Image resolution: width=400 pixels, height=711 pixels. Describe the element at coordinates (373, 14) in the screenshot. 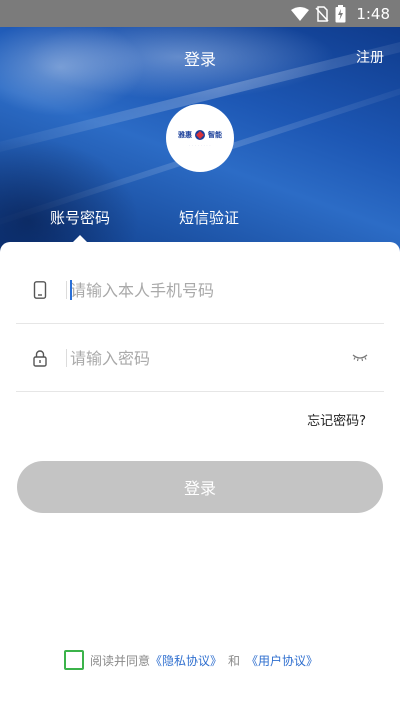

I see `status-time: 1:48` at that location.